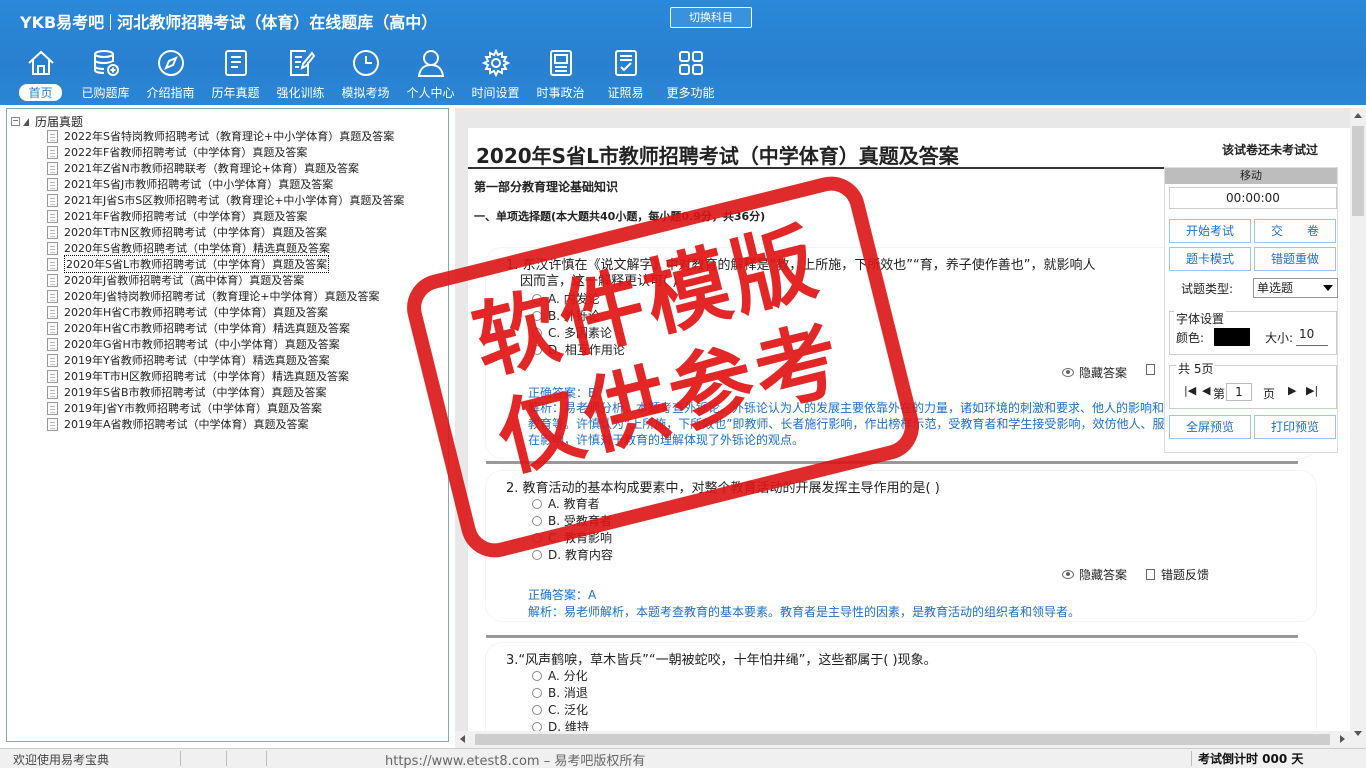  Describe the element at coordinates (1200, 318) in the screenshot. I see `font-settings-title: 字体设置` at that location.